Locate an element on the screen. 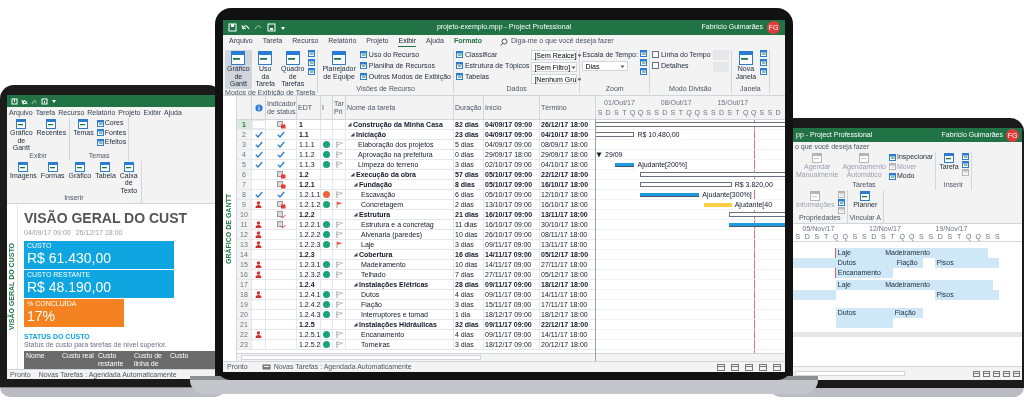 The width and height of the screenshot is (1024, 418). milestone-icon is located at coordinates (599, 155).